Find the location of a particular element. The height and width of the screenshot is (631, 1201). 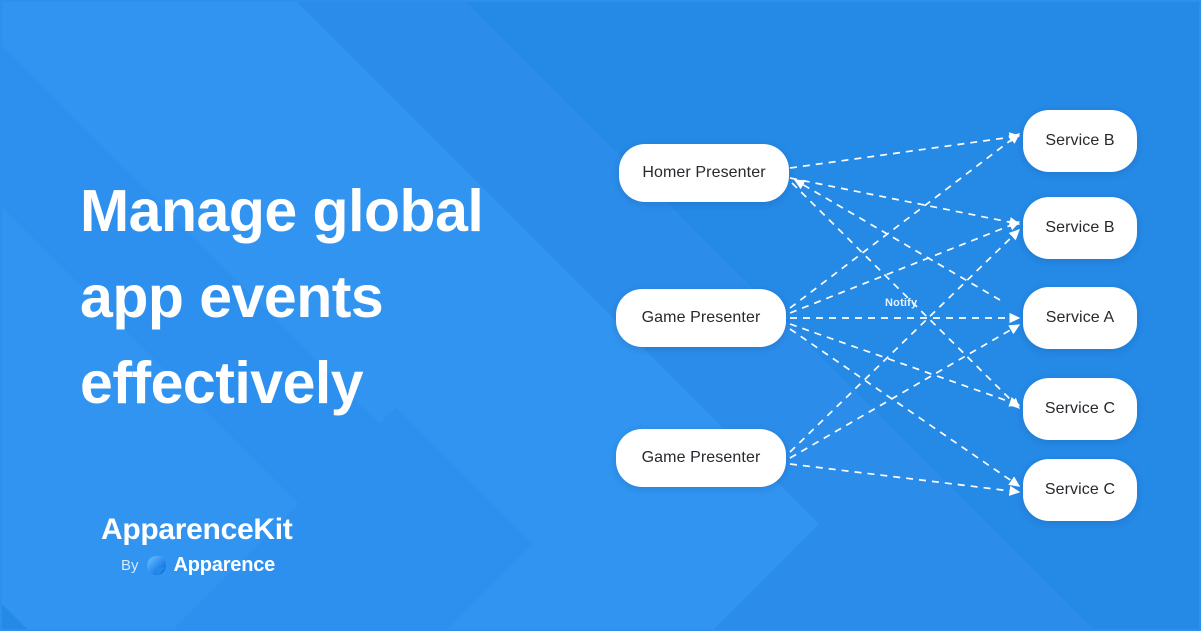

diagram-edges is located at coordinates (905, 314).